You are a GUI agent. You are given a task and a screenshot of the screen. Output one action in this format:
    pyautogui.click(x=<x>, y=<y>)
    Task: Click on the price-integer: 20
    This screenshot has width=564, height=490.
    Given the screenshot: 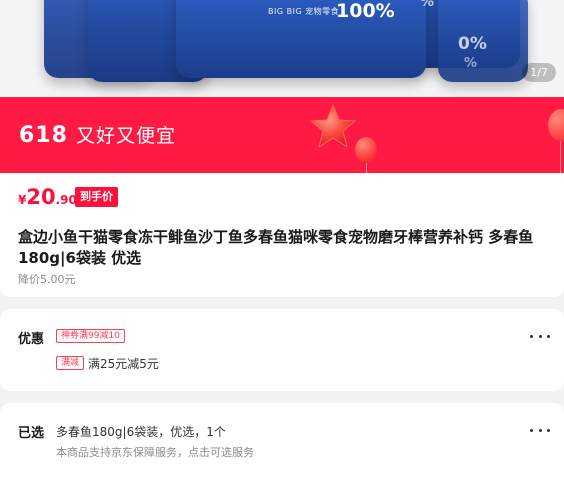 What is the action you would take?
    pyautogui.click(x=41, y=197)
    